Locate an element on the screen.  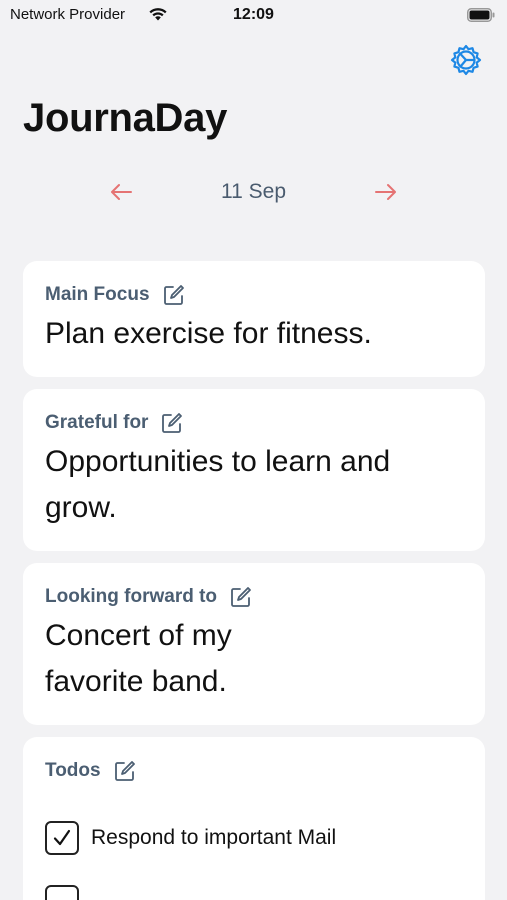
settings-button is located at coordinates (466, 60).